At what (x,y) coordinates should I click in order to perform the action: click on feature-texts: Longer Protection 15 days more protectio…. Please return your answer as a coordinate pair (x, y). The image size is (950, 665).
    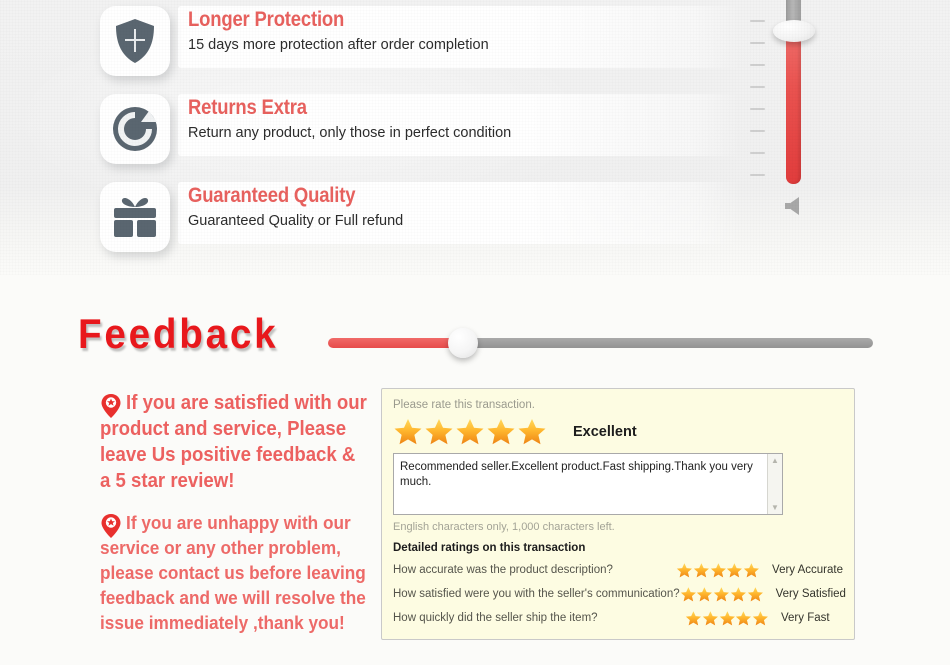
    Looking at the image, I should click on (338, 32).